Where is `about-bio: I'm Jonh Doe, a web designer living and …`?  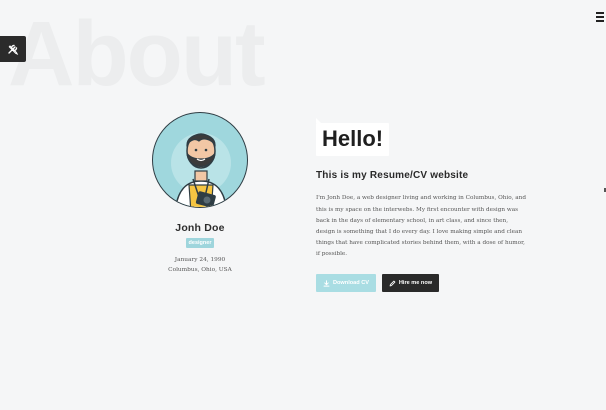 about-bio: I'm Jonh Doe, a web designer living and … is located at coordinates (421, 226).